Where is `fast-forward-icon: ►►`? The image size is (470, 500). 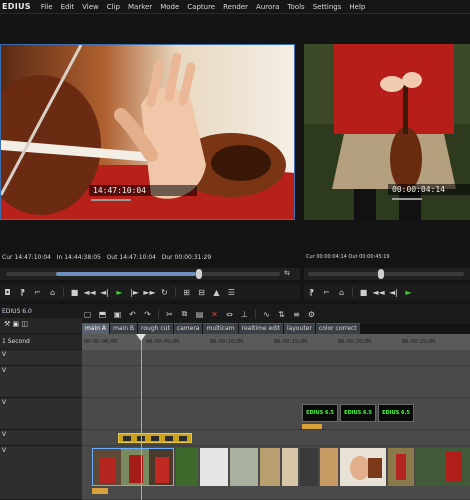
fast-forward-icon: ►► is located at coordinates (149, 292).